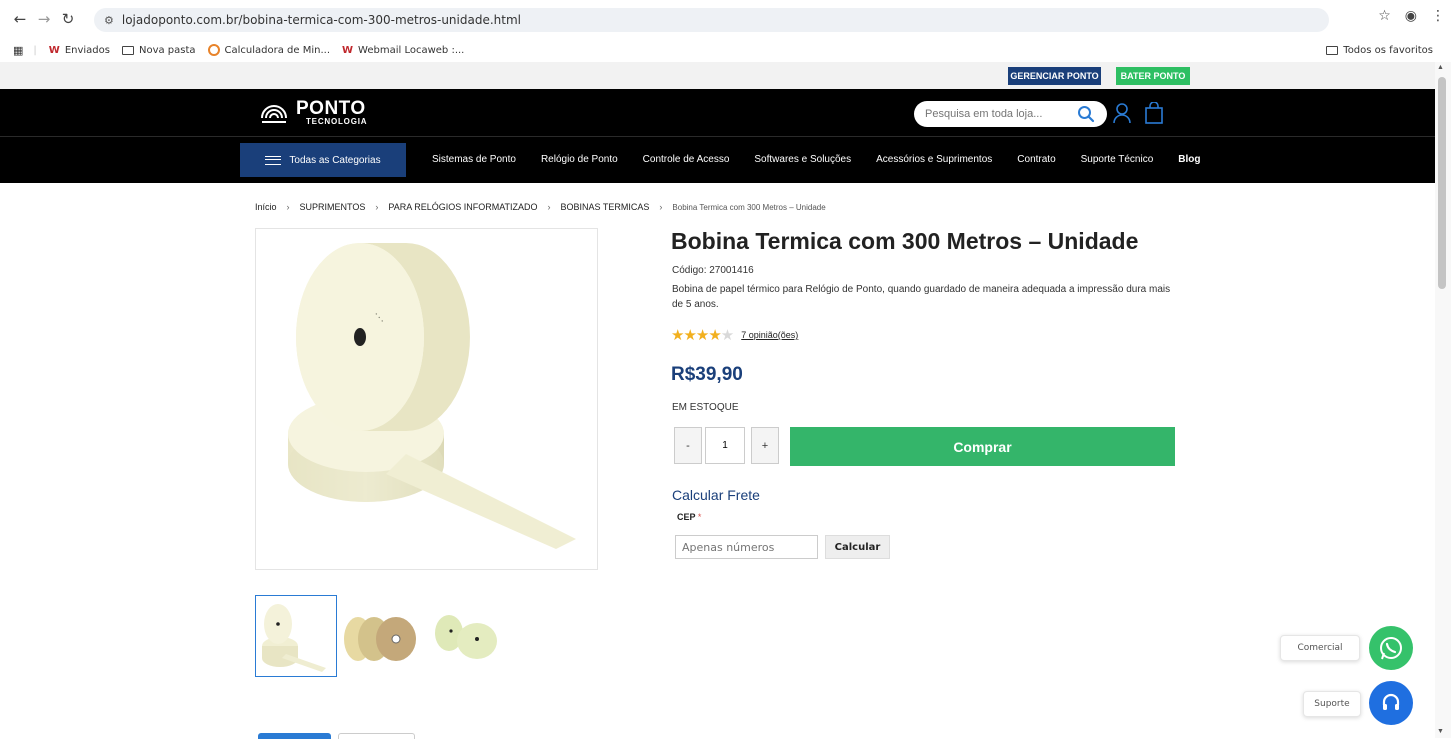  What do you see at coordinates (109, 20) in the screenshot?
I see `site-settings-icon: ⚙` at bounding box center [109, 20].